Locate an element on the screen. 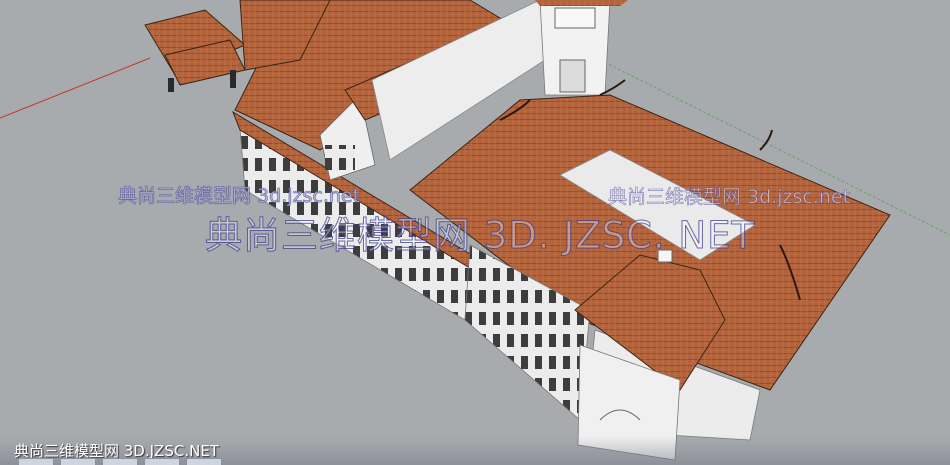 The height and width of the screenshot is (465, 950). taskbar-strip is located at coordinates (130, 461).